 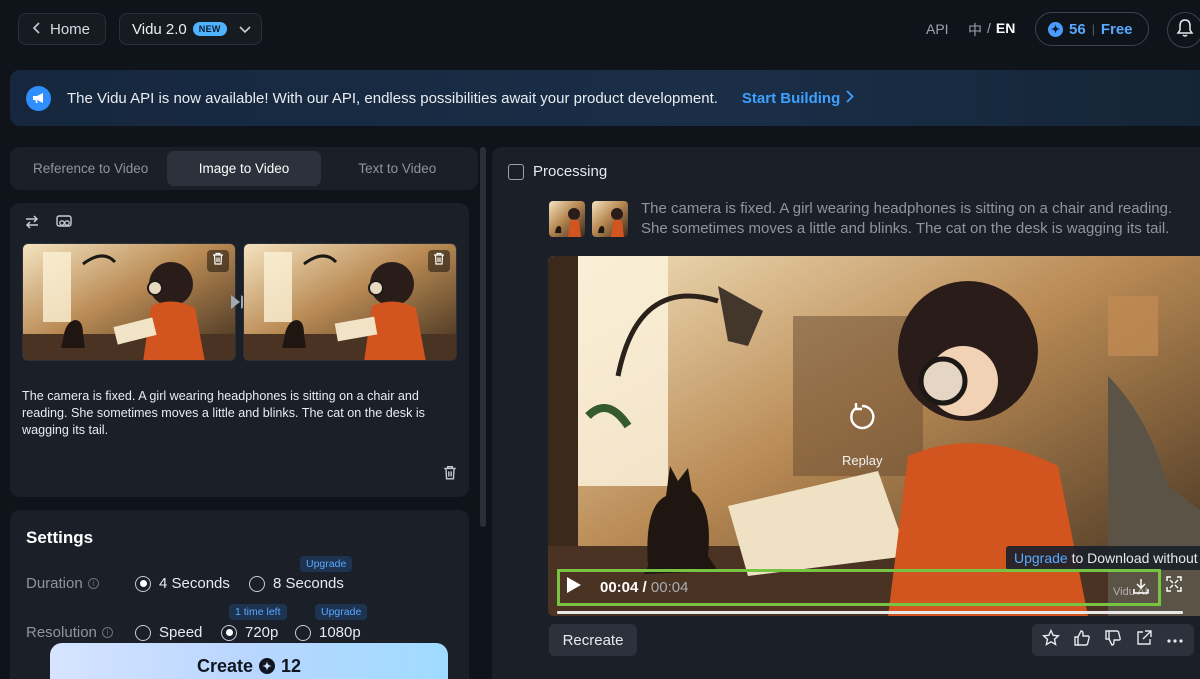 What do you see at coordinates (129, 302) in the screenshot?
I see `start-frame-image` at bounding box center [129, 302].